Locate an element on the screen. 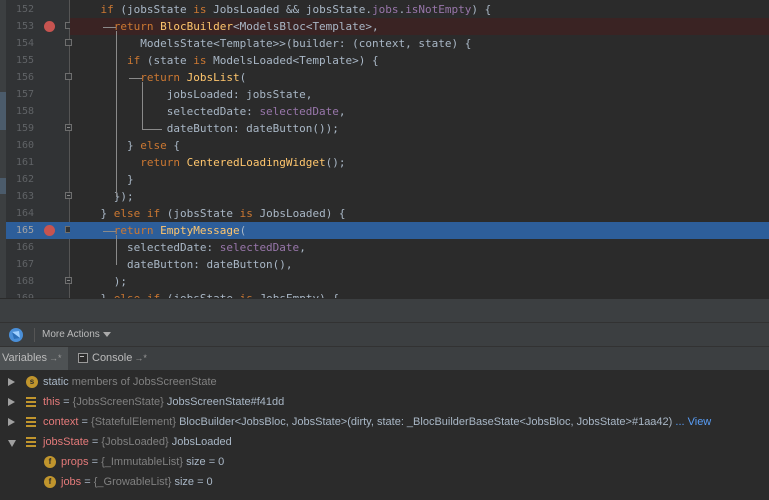  gutter-line: 164 is located at coordinates (38, 213).